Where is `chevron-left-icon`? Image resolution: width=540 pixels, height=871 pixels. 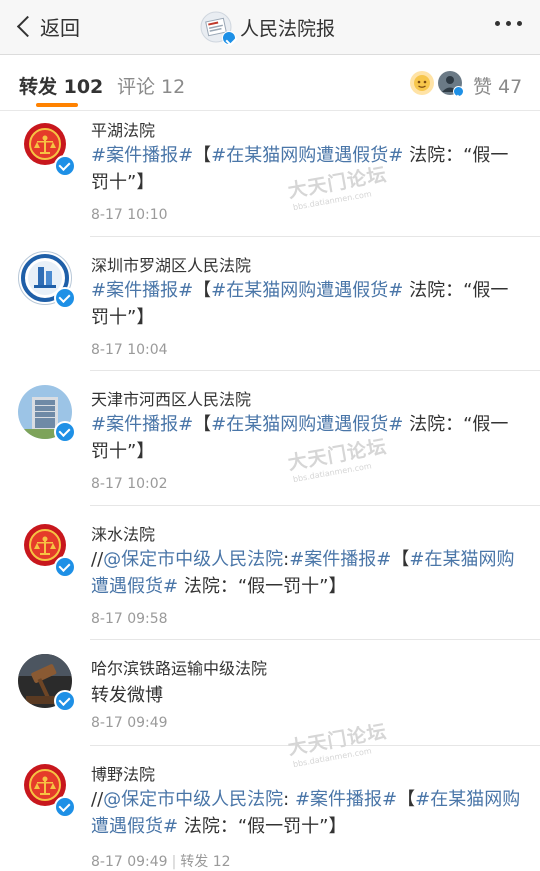
chevron-left-icon is located at coordinates (27, 26).